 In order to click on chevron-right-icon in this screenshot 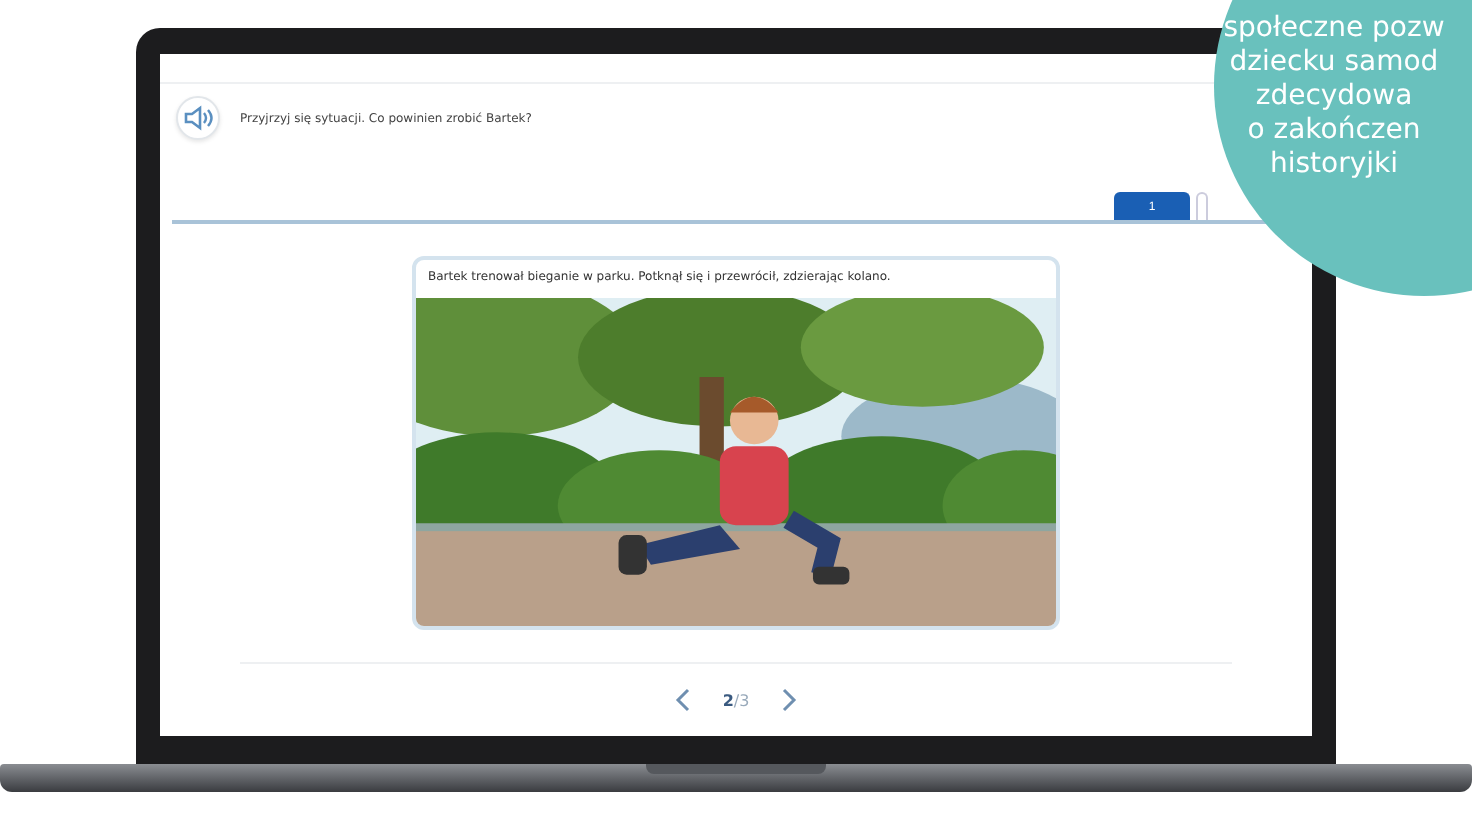, I will do `click(789, 700)`.